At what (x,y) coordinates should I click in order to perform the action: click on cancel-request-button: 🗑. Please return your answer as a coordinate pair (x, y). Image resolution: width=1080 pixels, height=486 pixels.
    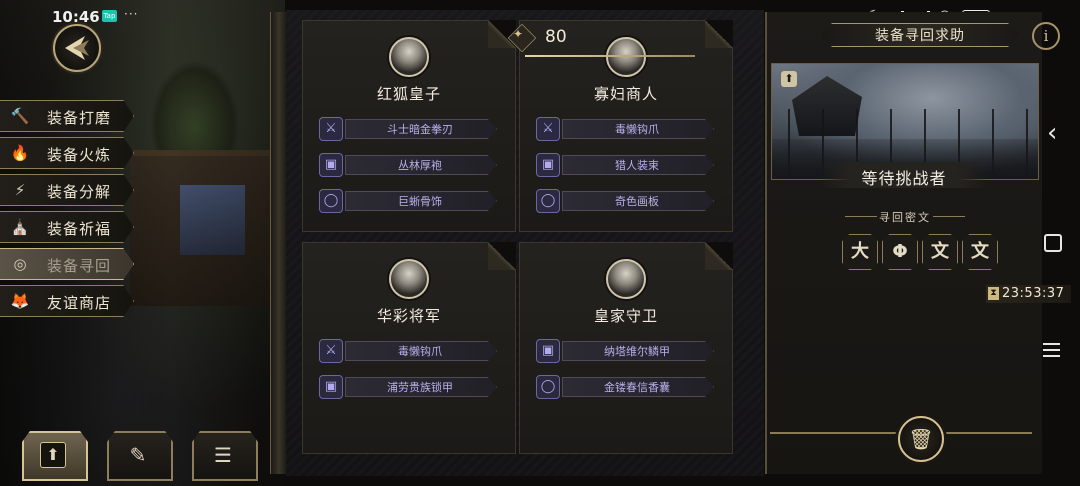
    Looking at the image, I should click on (921, 439).